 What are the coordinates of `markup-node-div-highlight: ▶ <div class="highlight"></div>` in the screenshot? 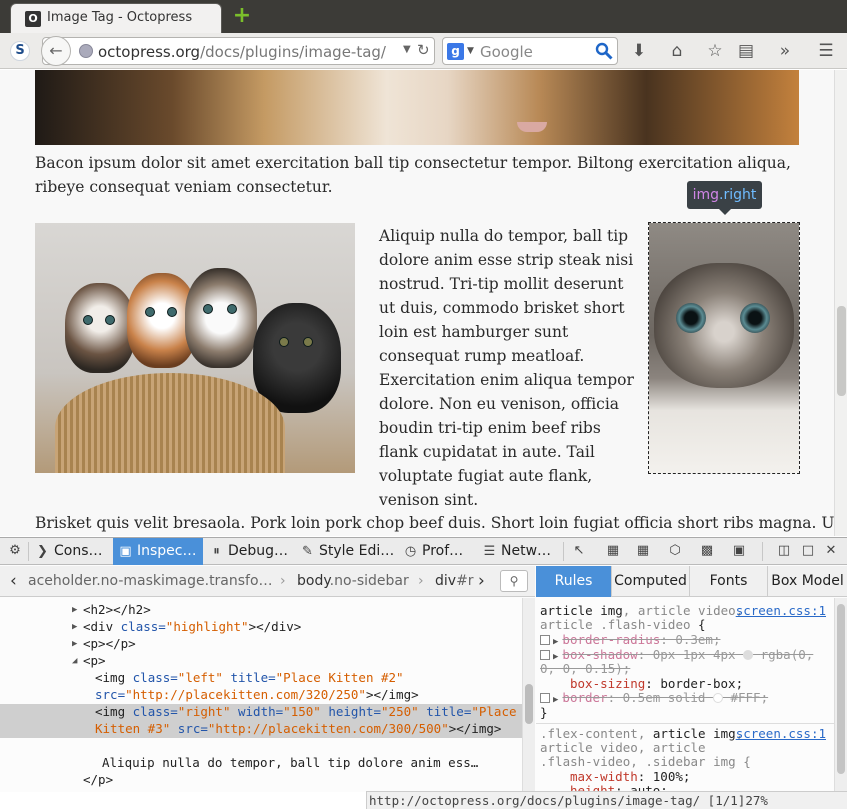 It's located at (261, 627).